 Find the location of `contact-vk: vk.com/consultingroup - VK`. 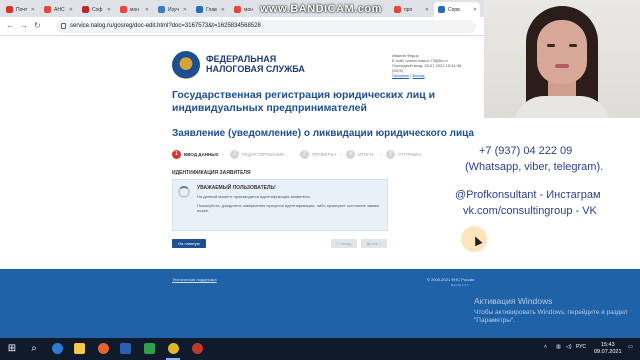

contact-vk: vk.com/consultingroup - VK is located at coordinates (530, 211).